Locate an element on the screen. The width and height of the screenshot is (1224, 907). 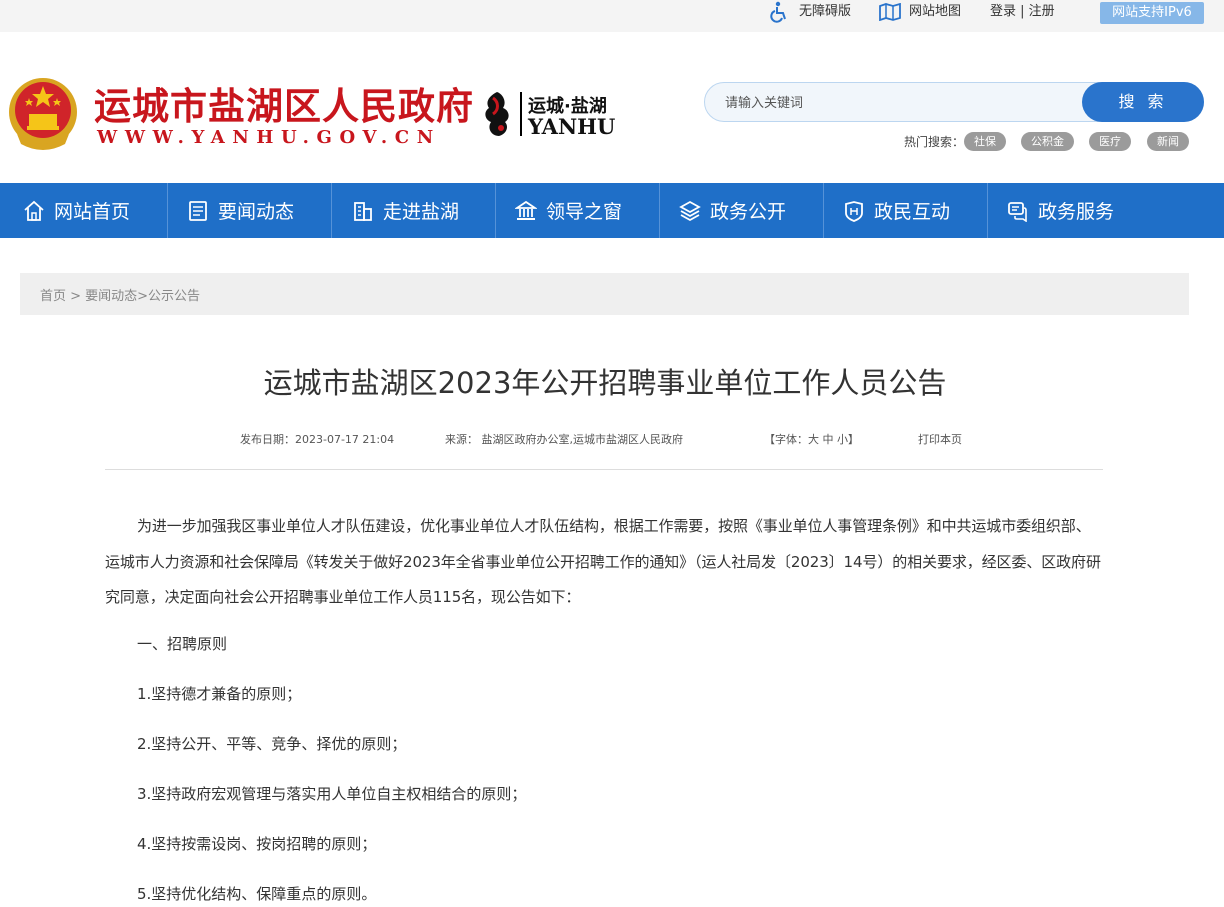
login-label: 登录 | 注册 is located at coordinates (1022, 11).